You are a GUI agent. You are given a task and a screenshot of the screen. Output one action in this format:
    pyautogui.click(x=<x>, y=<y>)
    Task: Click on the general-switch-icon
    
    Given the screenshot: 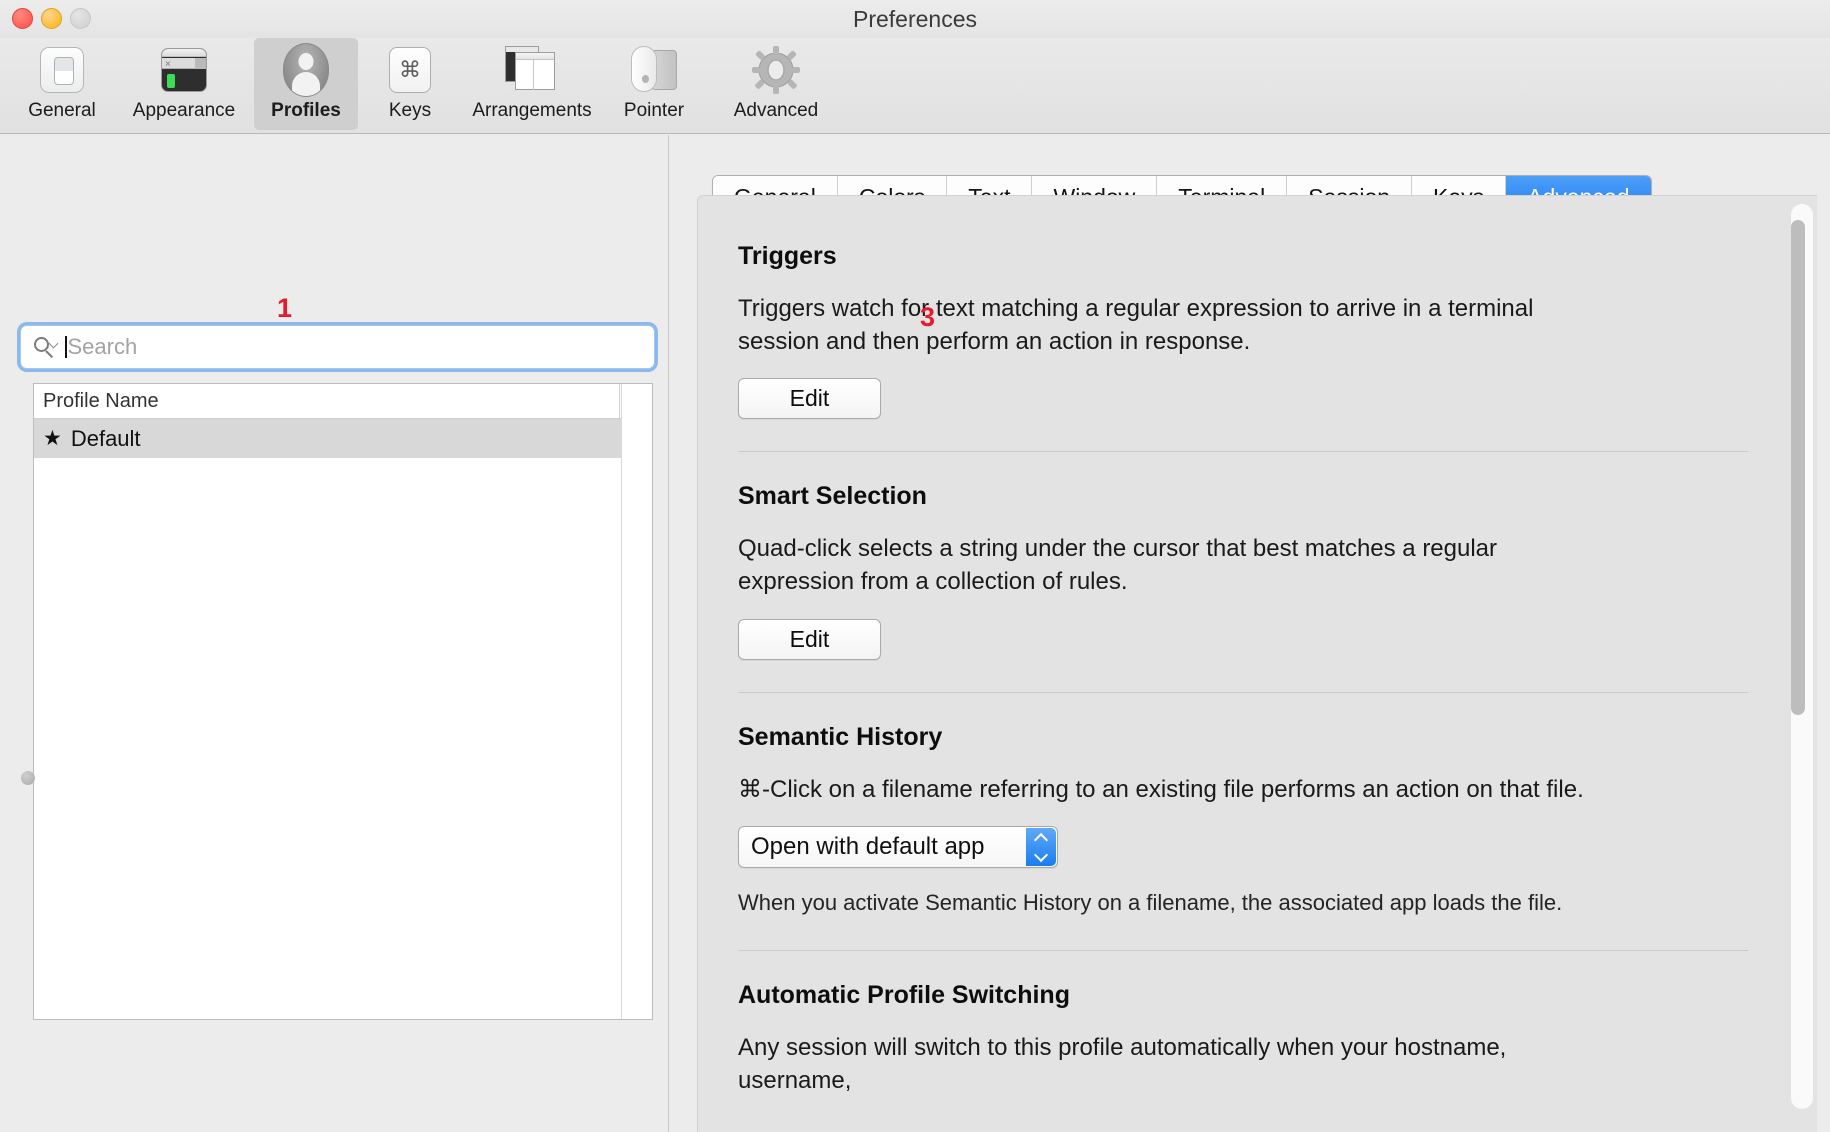 What is the action you would take?
    pyautogui.click(x=62, y=70)
    